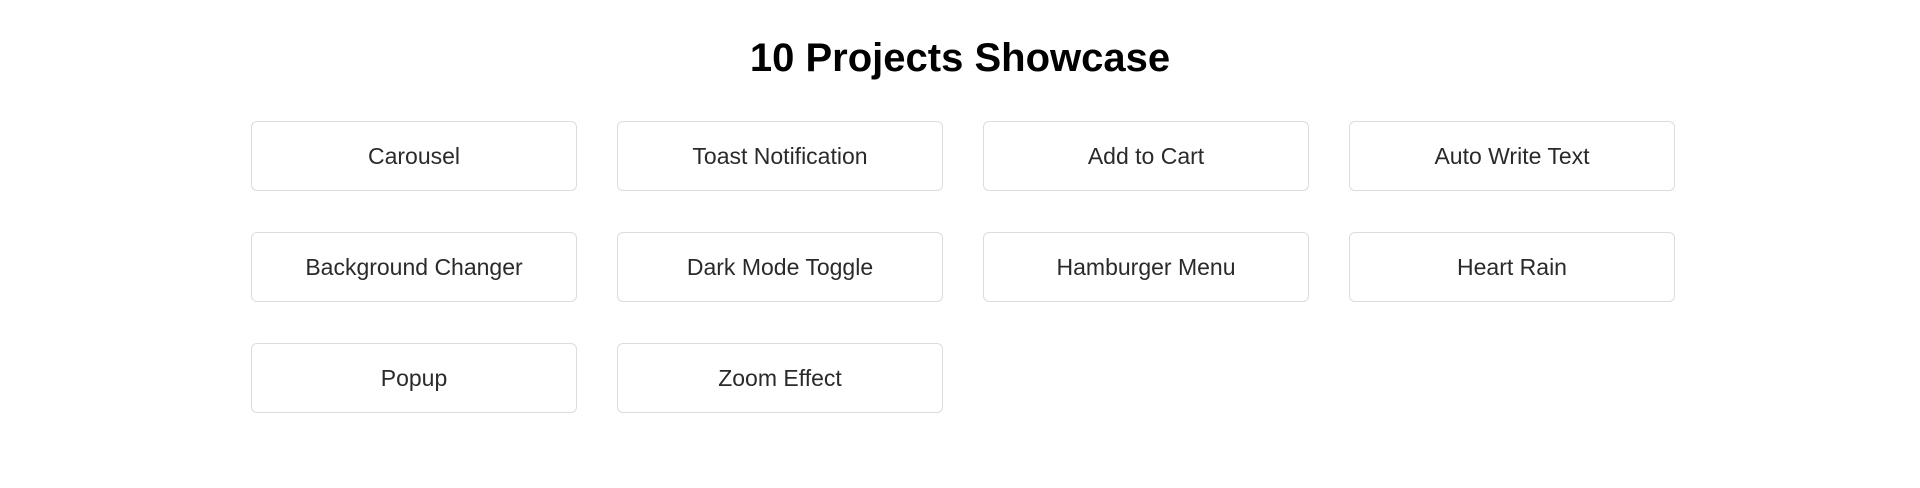 The width and height of the screenshot is (1920, 488). What do you see at coordinates (1146, 156) in the screenshot?
I see `project-card-add-to-cart: Add to Cart` at bounding box center [1146, 156].